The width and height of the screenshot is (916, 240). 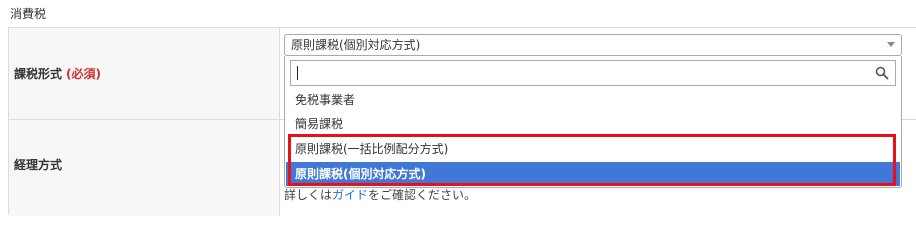 I want to click on help-suffix: をご確認ください。, so click(x=422, y=195).